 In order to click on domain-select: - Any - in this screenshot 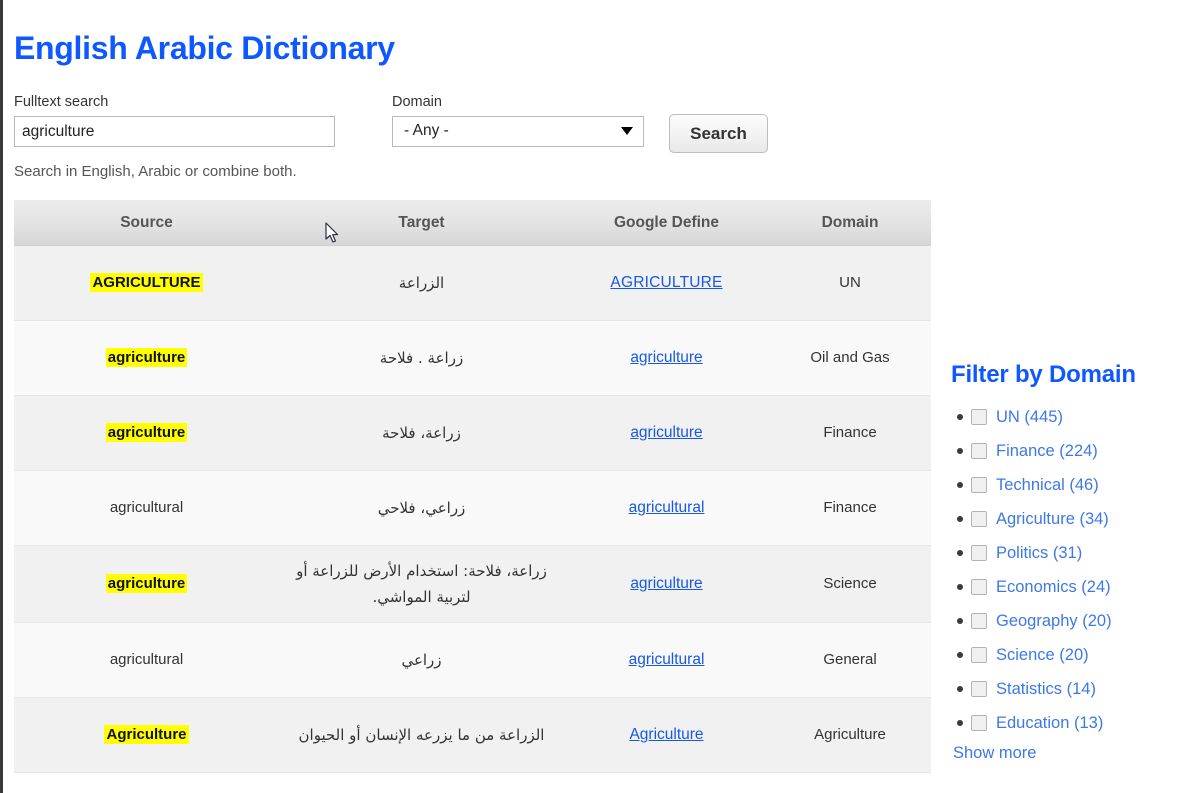, I will do `click(518, 131)`.